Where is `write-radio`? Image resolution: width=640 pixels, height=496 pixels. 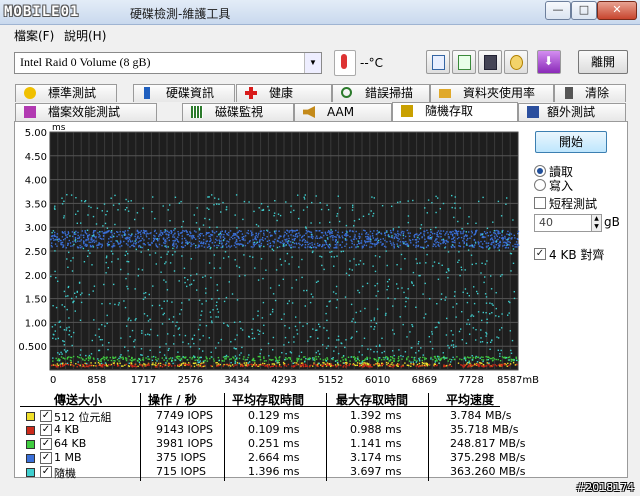 write-radio is located at coordinates (540, 185).